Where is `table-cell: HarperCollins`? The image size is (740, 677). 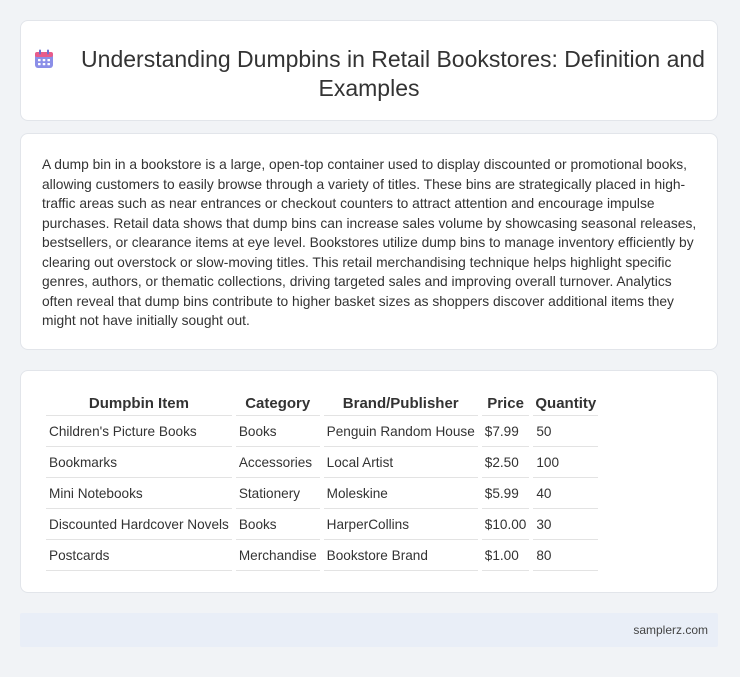
table-cell: HarperCollins is located at coordinates (400, 524).